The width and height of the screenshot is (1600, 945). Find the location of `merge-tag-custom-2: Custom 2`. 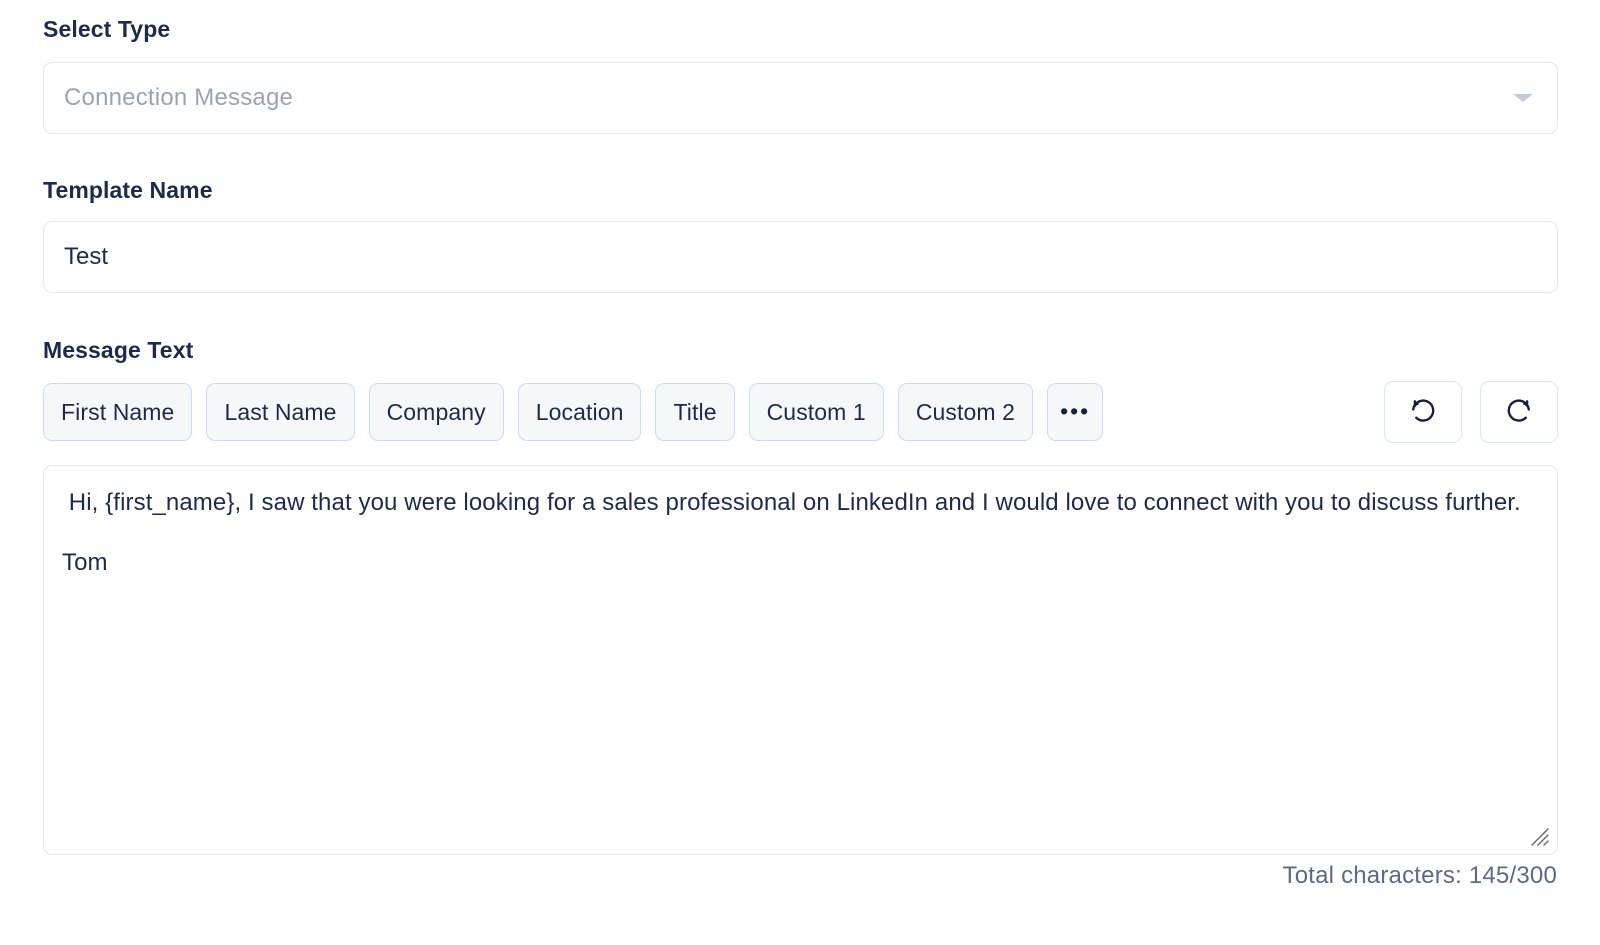

merge-tag-custom-2: Custom 2 is located at coordinates (965, 412).